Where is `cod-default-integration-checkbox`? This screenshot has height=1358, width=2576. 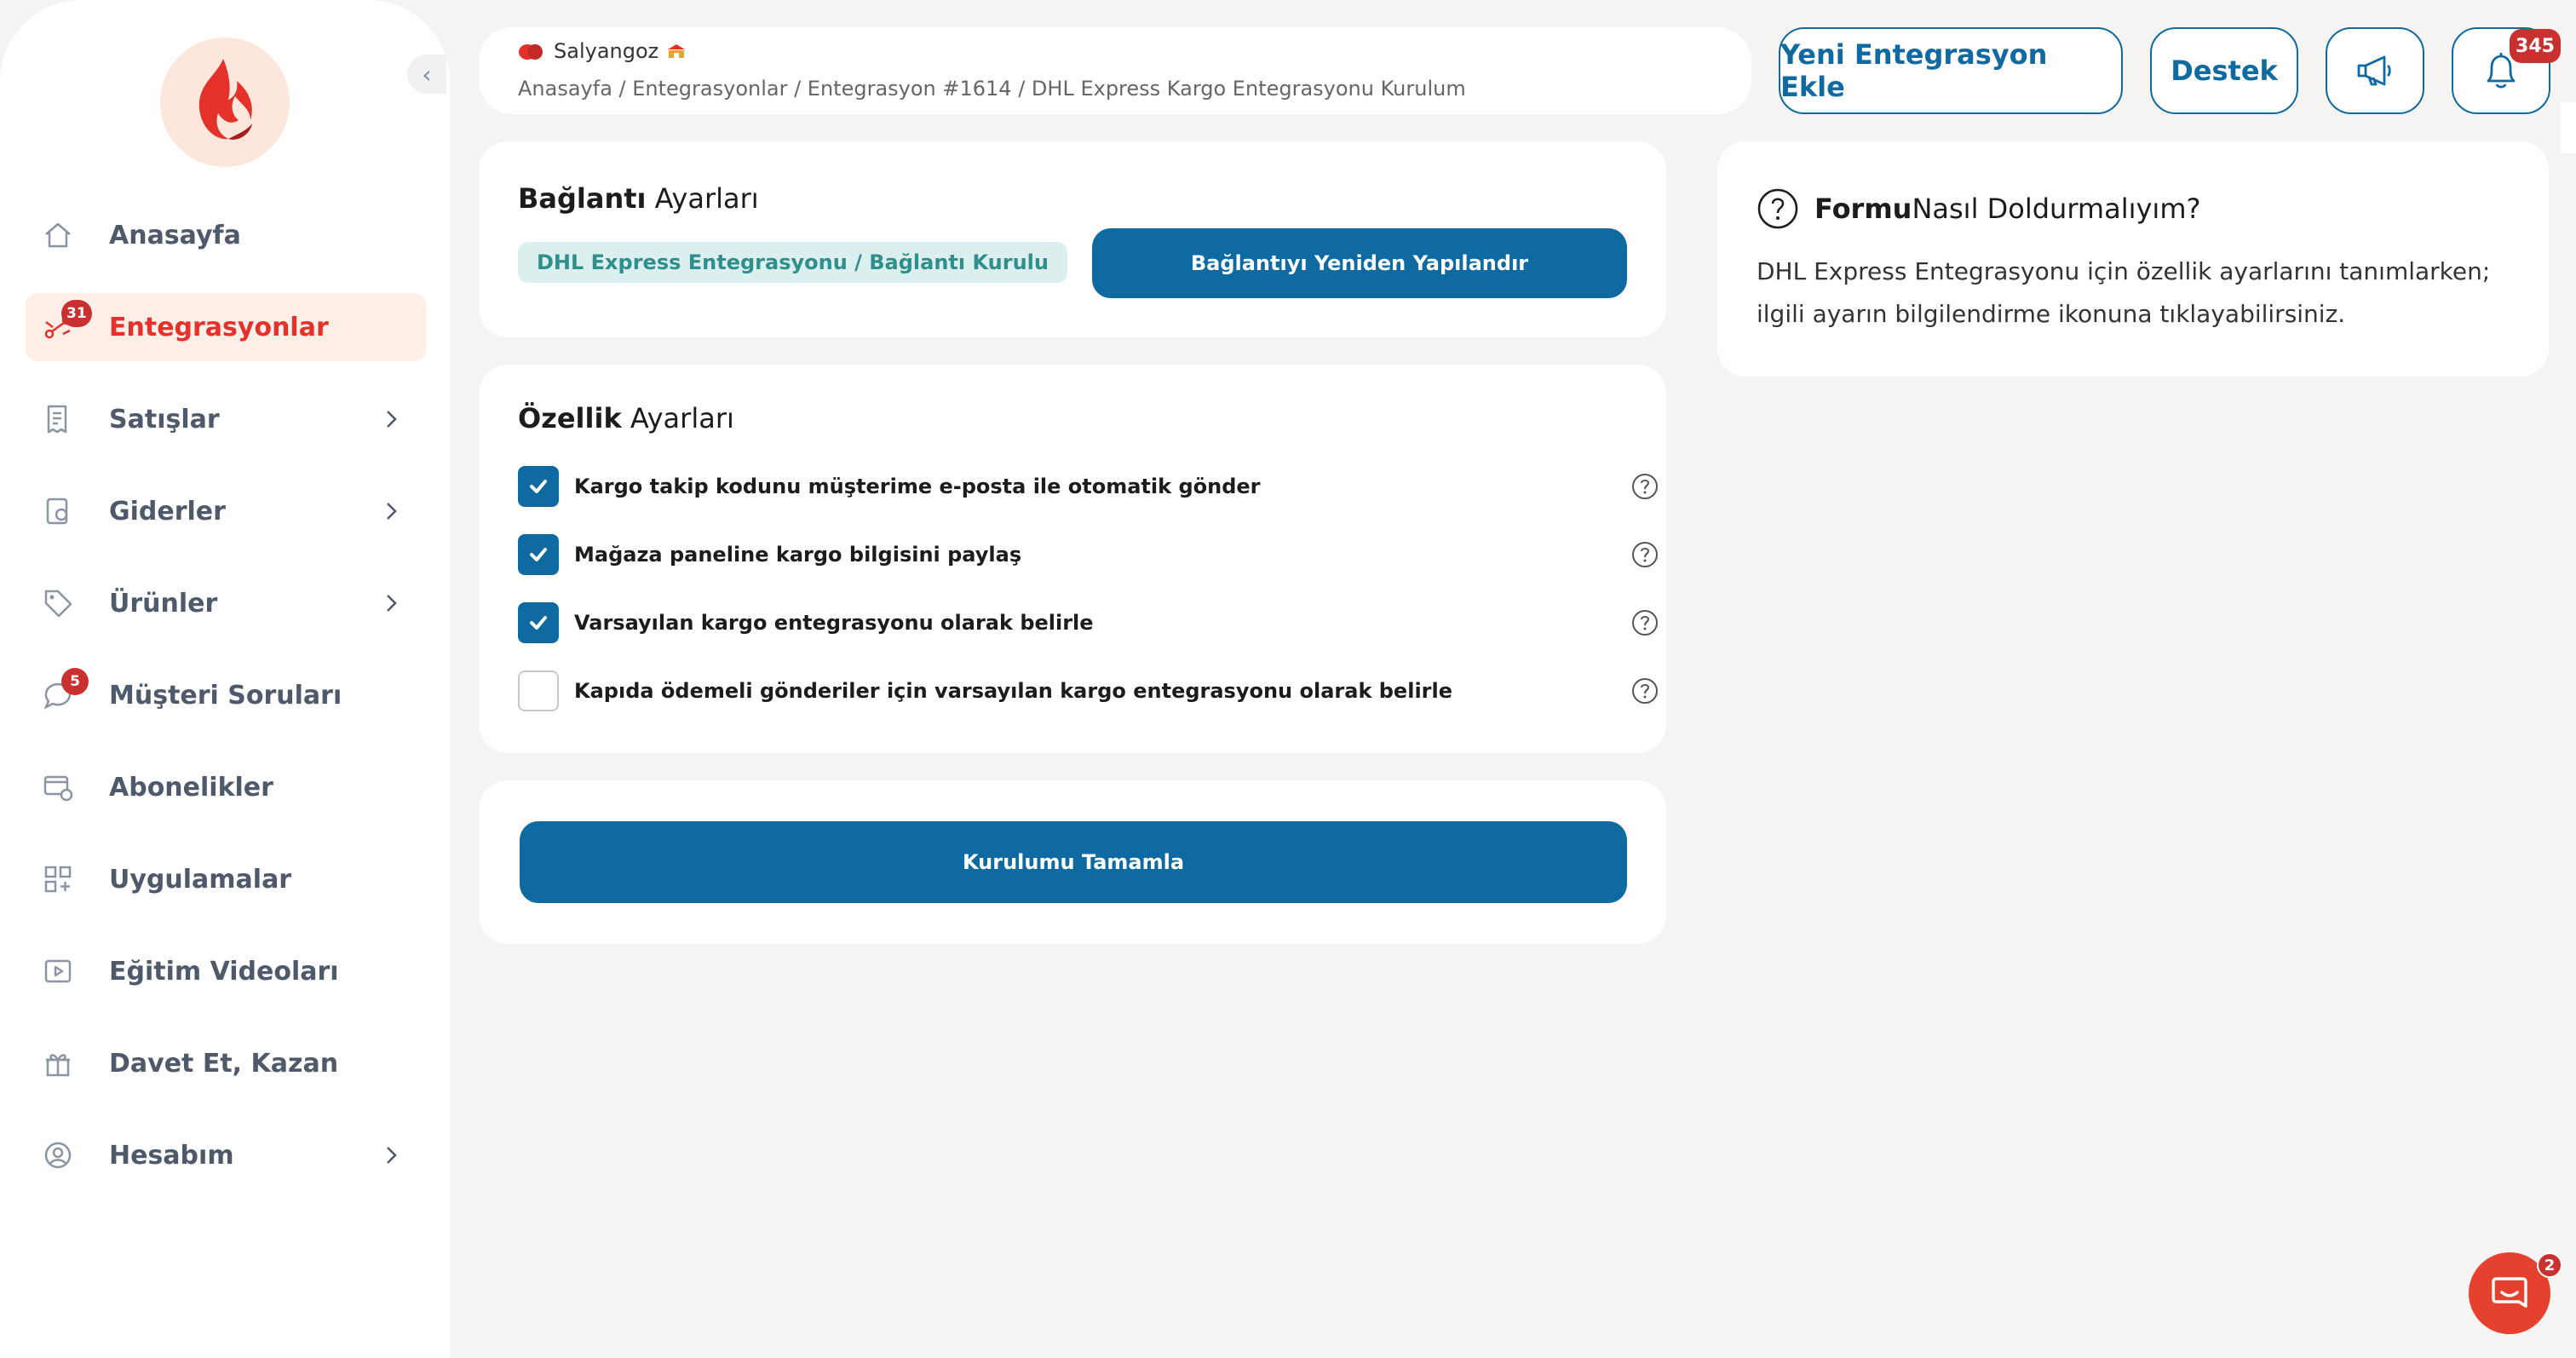 cod-default-integration-checkbox is located at coordinates (538, 690).